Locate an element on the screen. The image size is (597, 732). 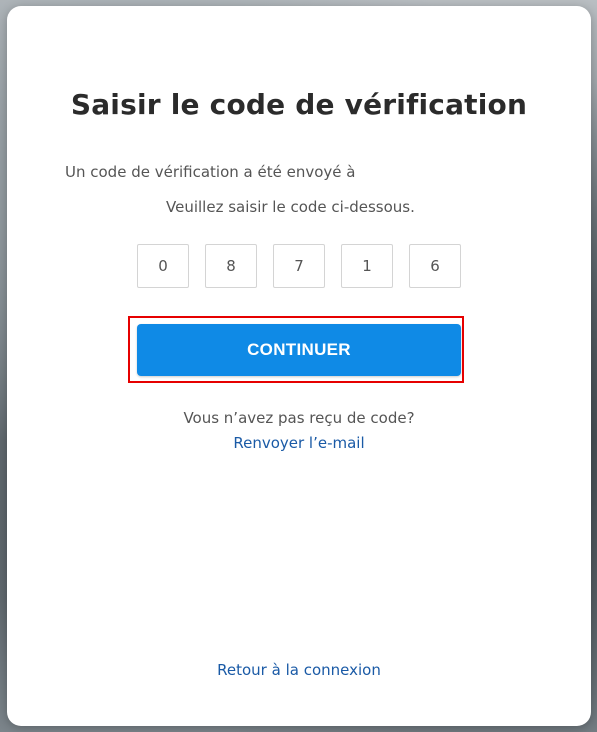
code-digit-3: 7 is located at coordinates (299, 266).